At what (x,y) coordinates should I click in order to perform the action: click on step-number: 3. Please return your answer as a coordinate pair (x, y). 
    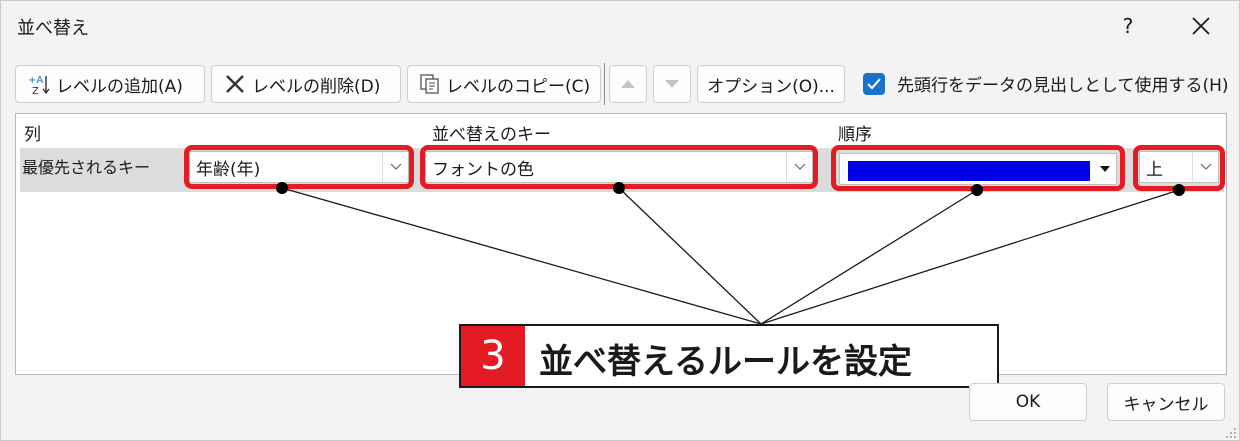
    Looking at the image, I should click on (493, 356).